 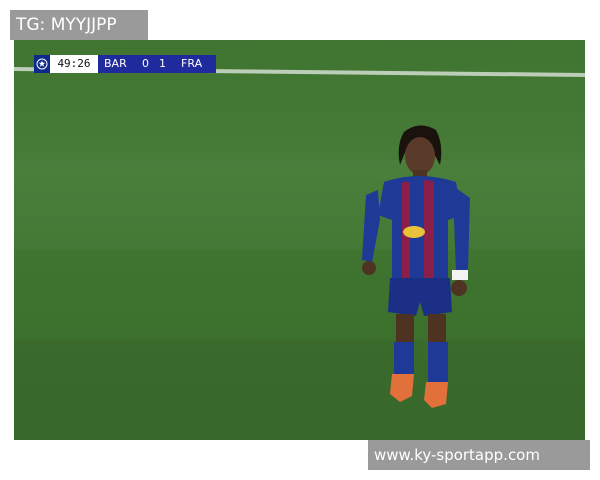 What do you see at coordinates (145, 63) in the screenshot?
I see `home-score: 0` at bounding box center [145, 63].